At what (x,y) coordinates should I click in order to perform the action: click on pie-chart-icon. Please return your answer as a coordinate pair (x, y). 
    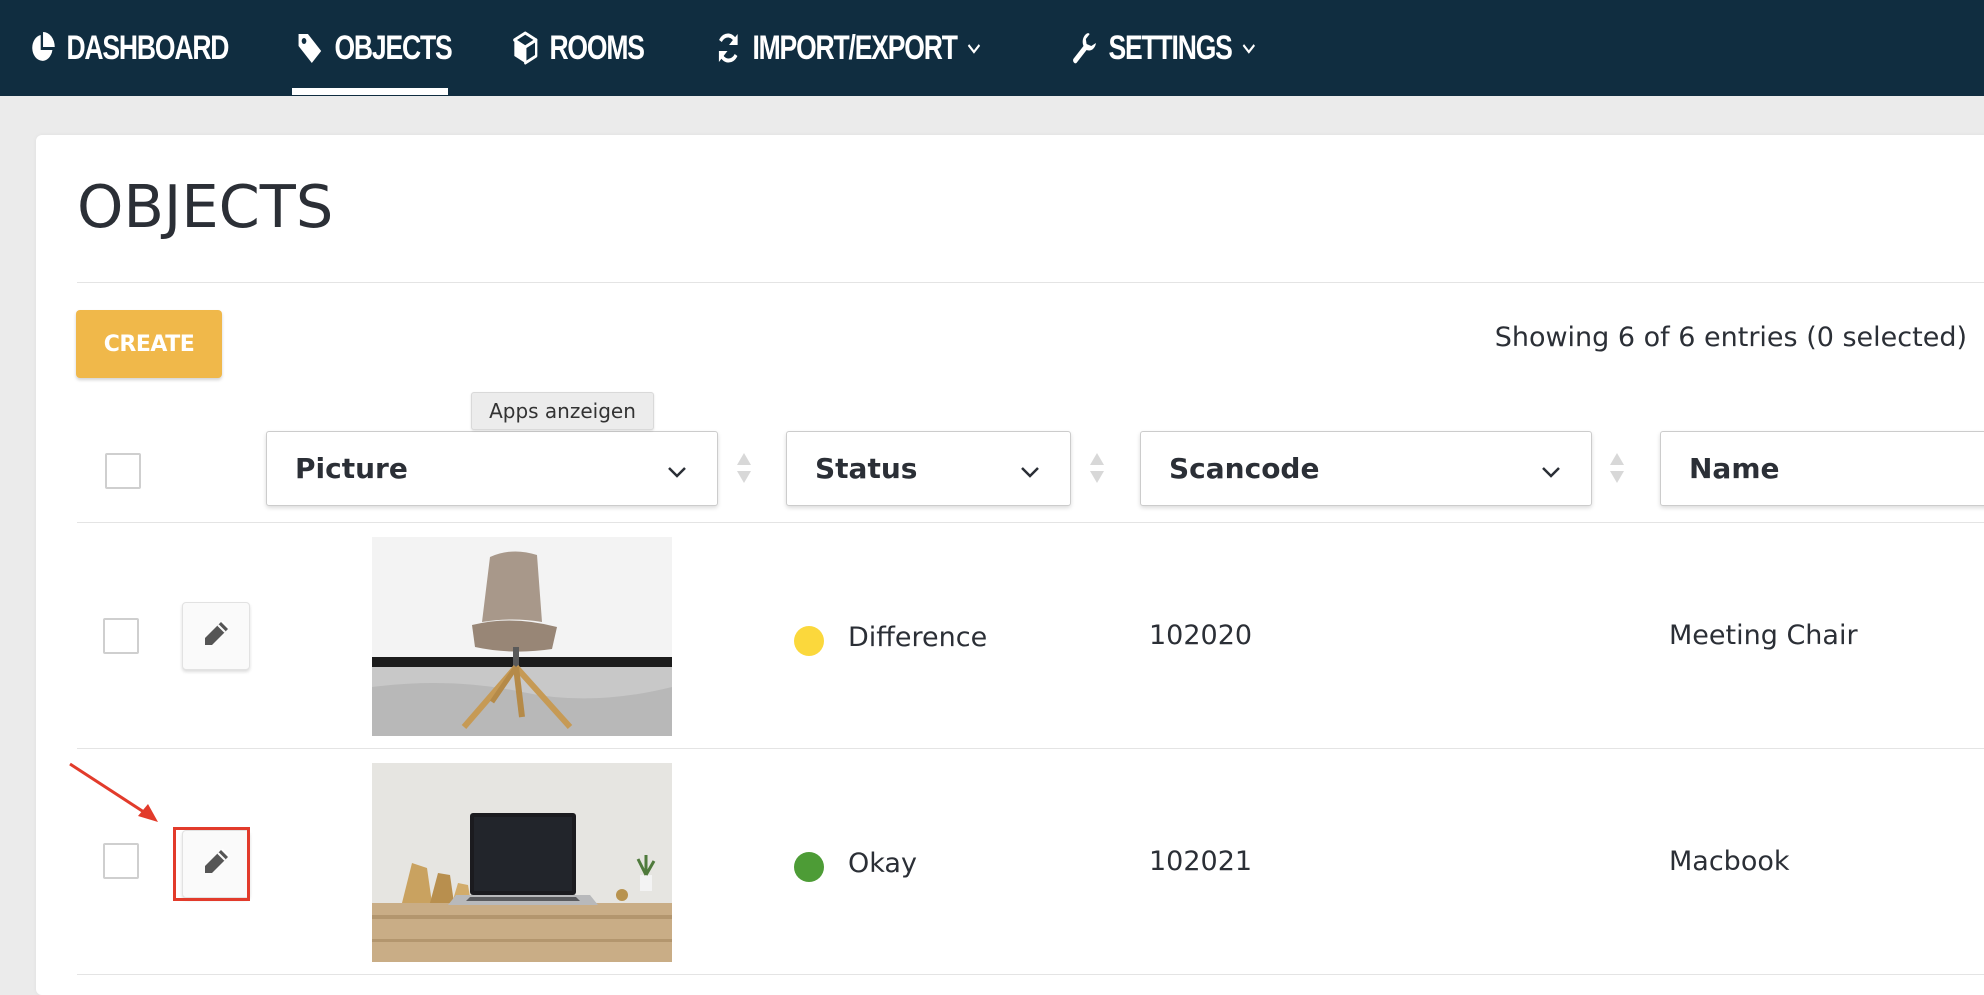
    Looking at the image, I should click on (42, 48).